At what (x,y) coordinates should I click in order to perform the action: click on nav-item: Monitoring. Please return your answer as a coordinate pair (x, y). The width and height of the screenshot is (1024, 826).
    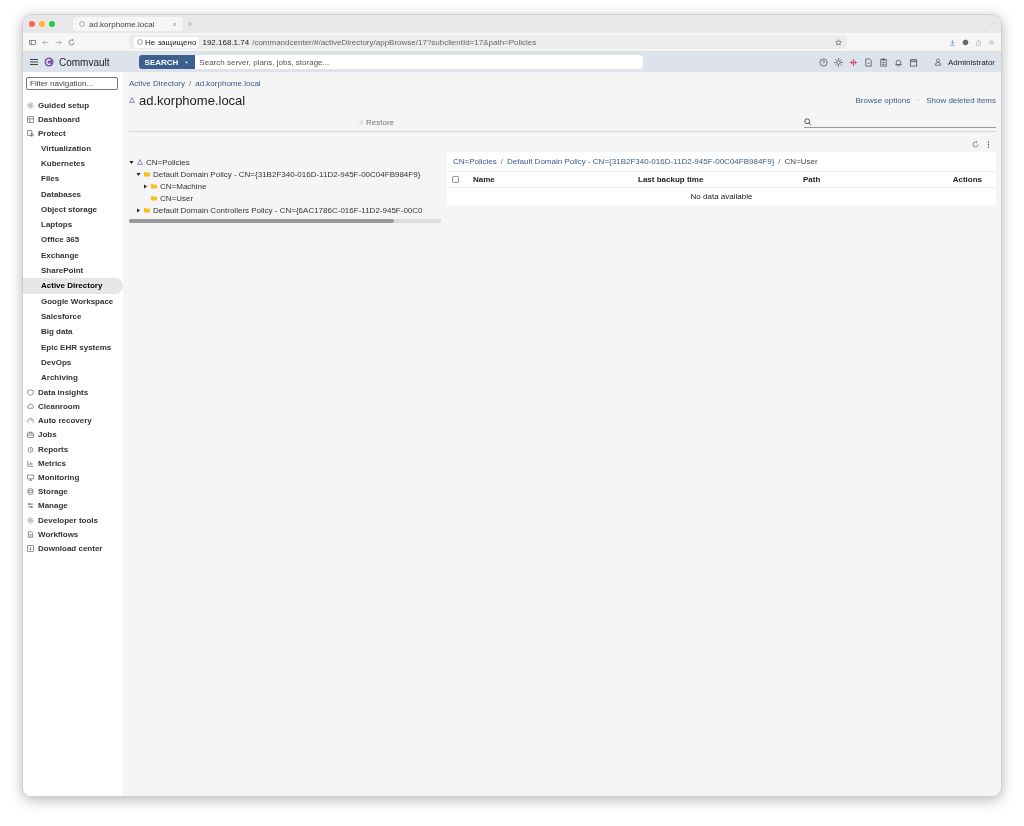
    Looking at the image, I should click on (73, 477).